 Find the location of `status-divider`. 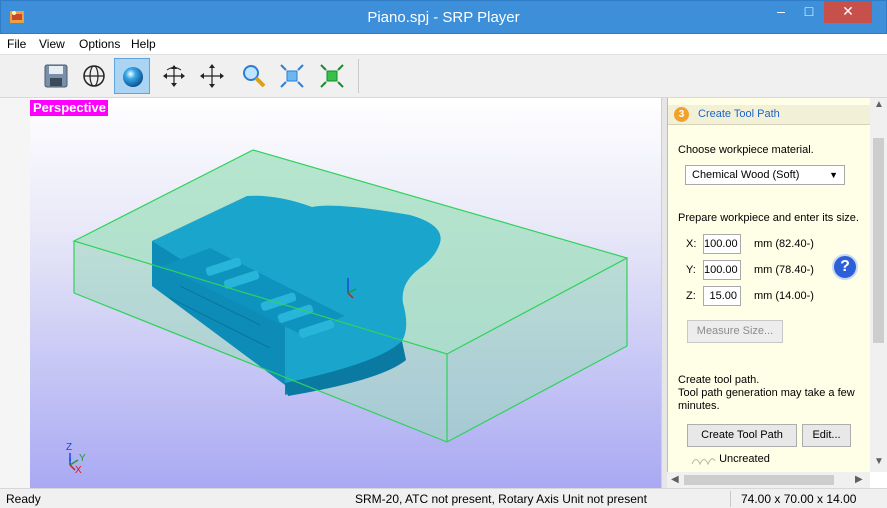

status-divider is located at coordinates (730, 499).